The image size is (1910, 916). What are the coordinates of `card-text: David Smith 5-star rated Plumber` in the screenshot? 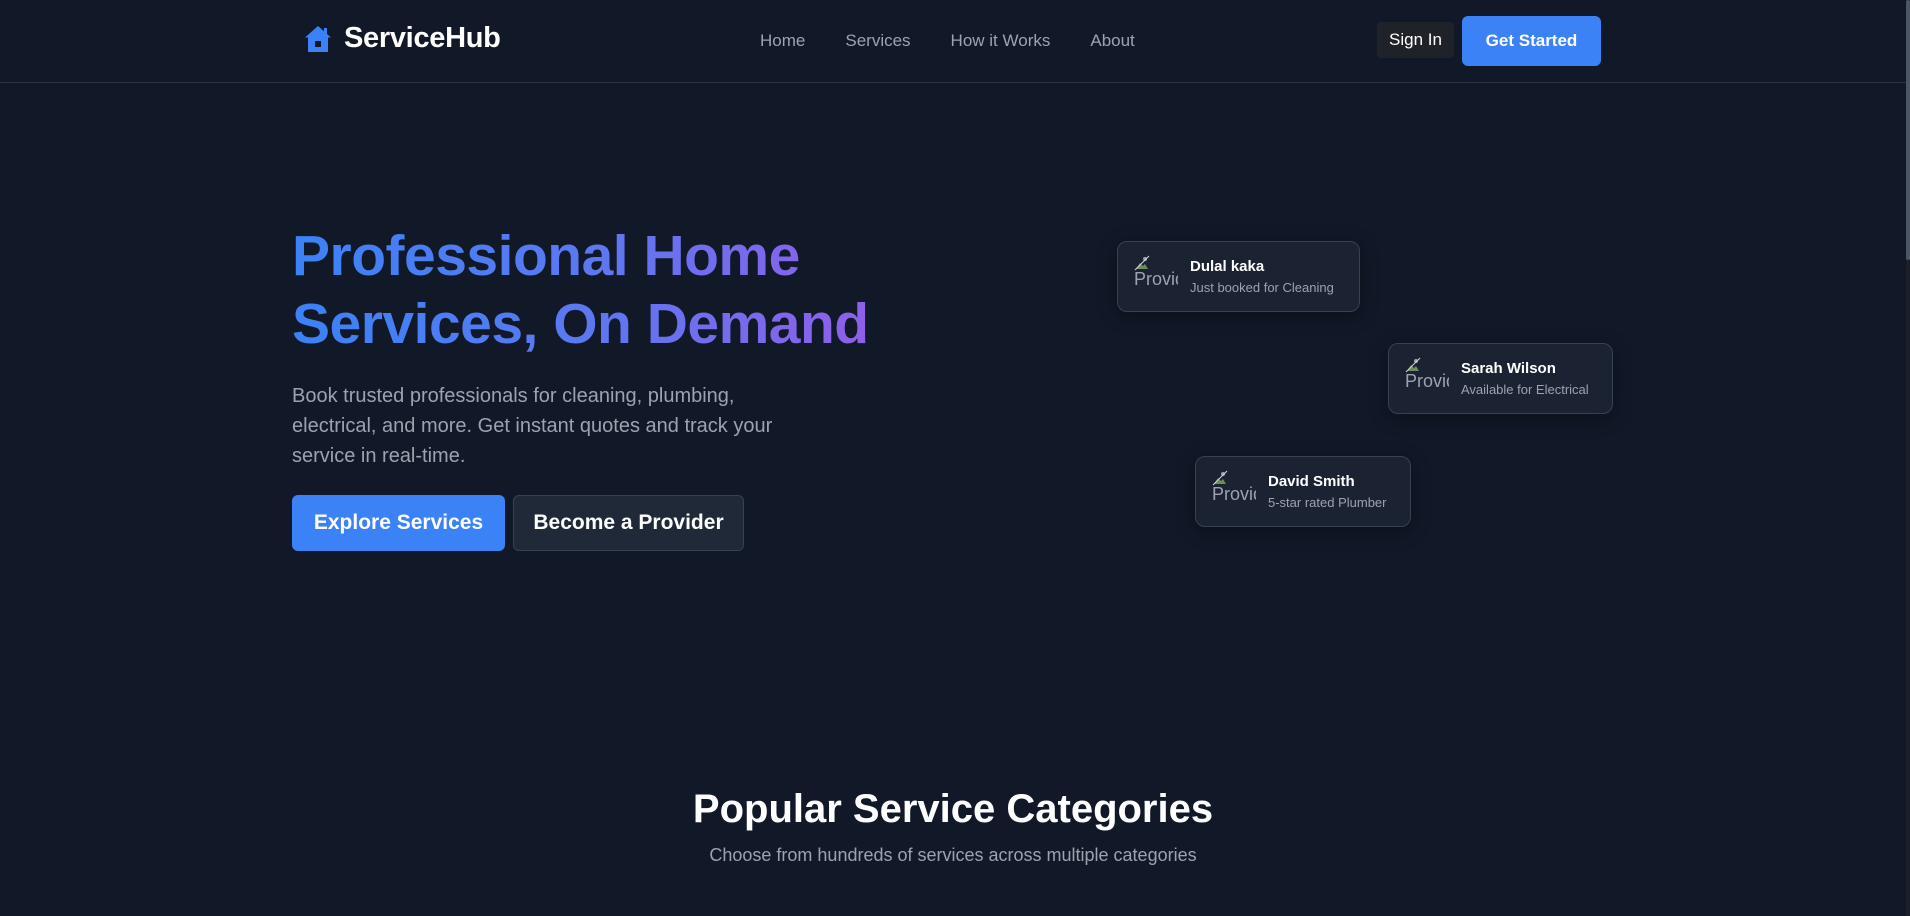 It's located at (1327, 492).